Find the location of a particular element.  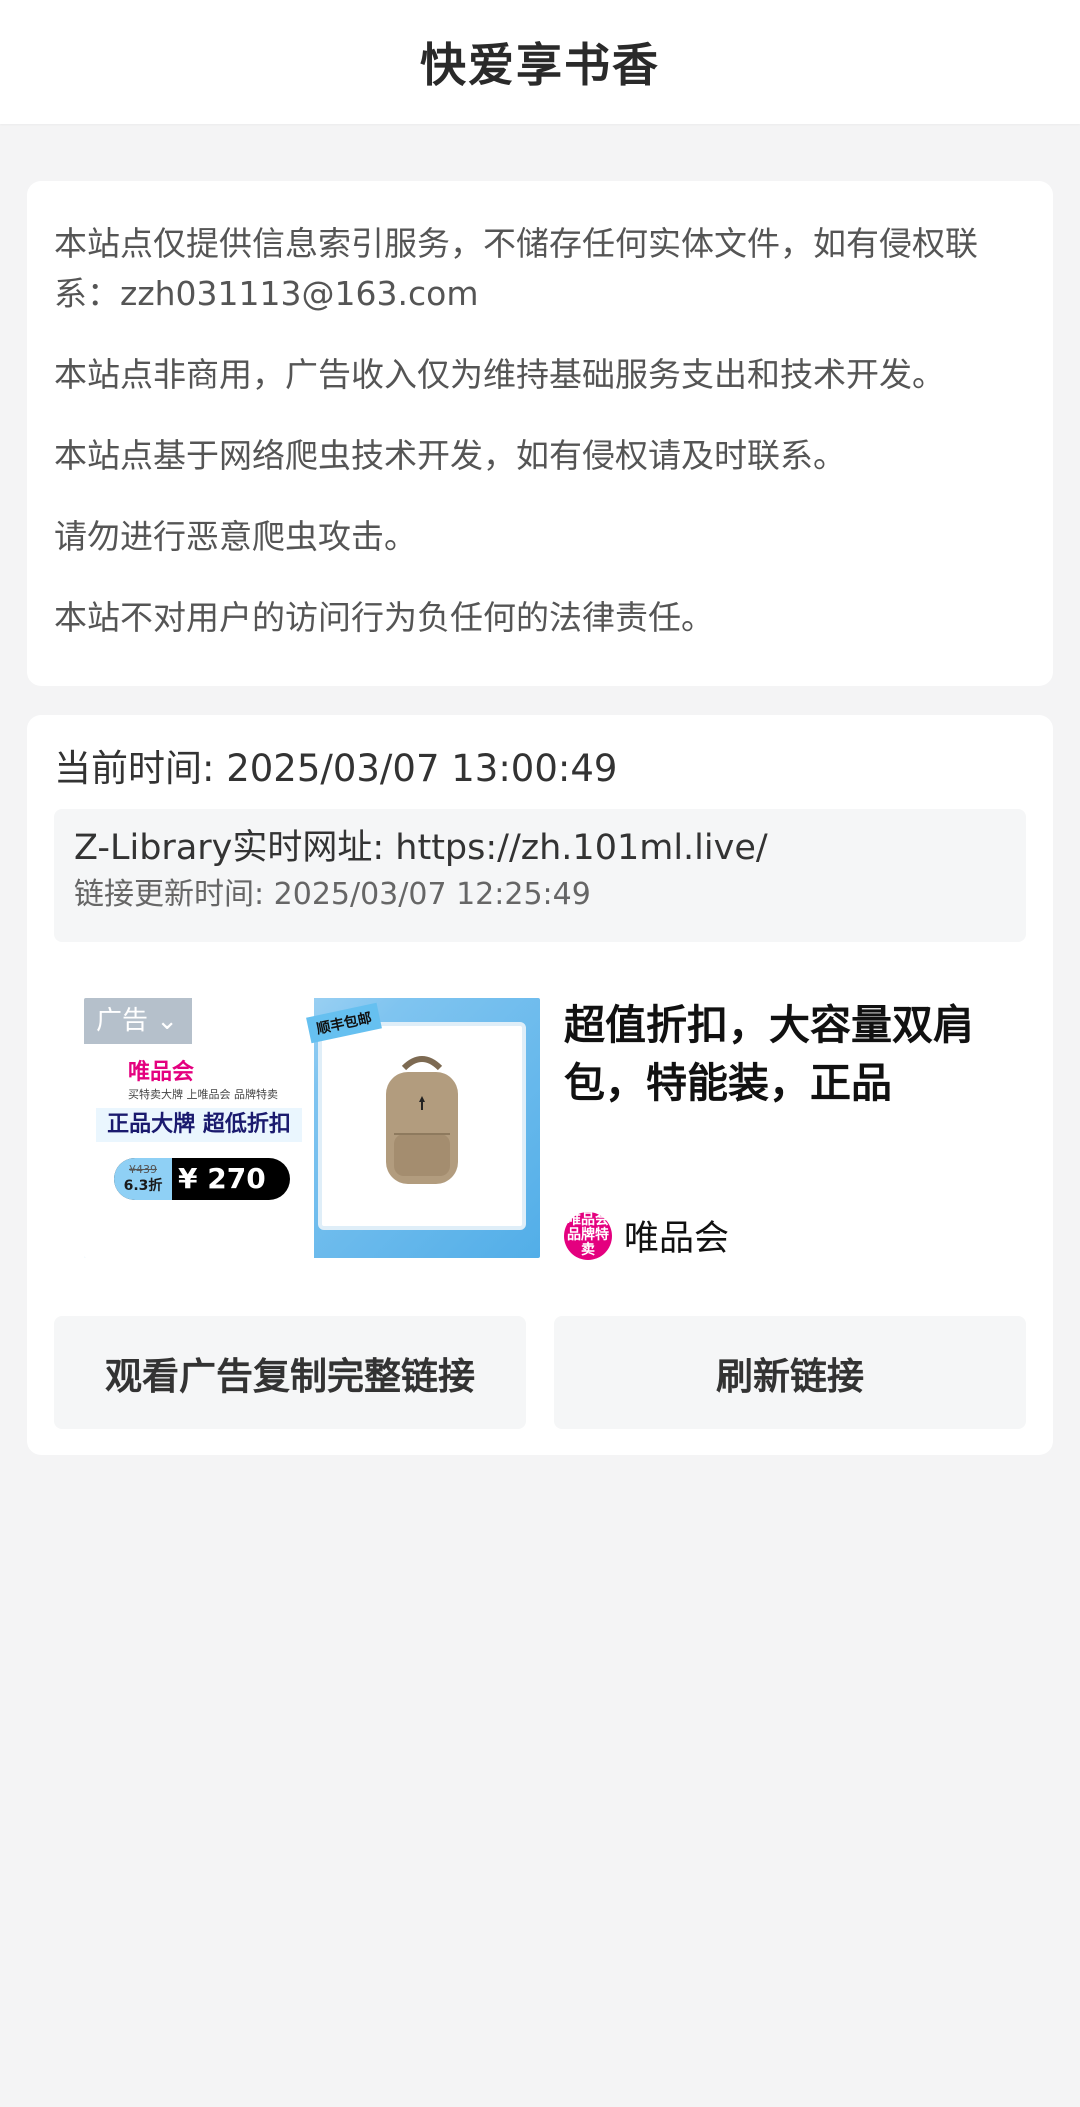

ad-image-discount-rate: 6.3折 is located at coordinates (143, 1186).